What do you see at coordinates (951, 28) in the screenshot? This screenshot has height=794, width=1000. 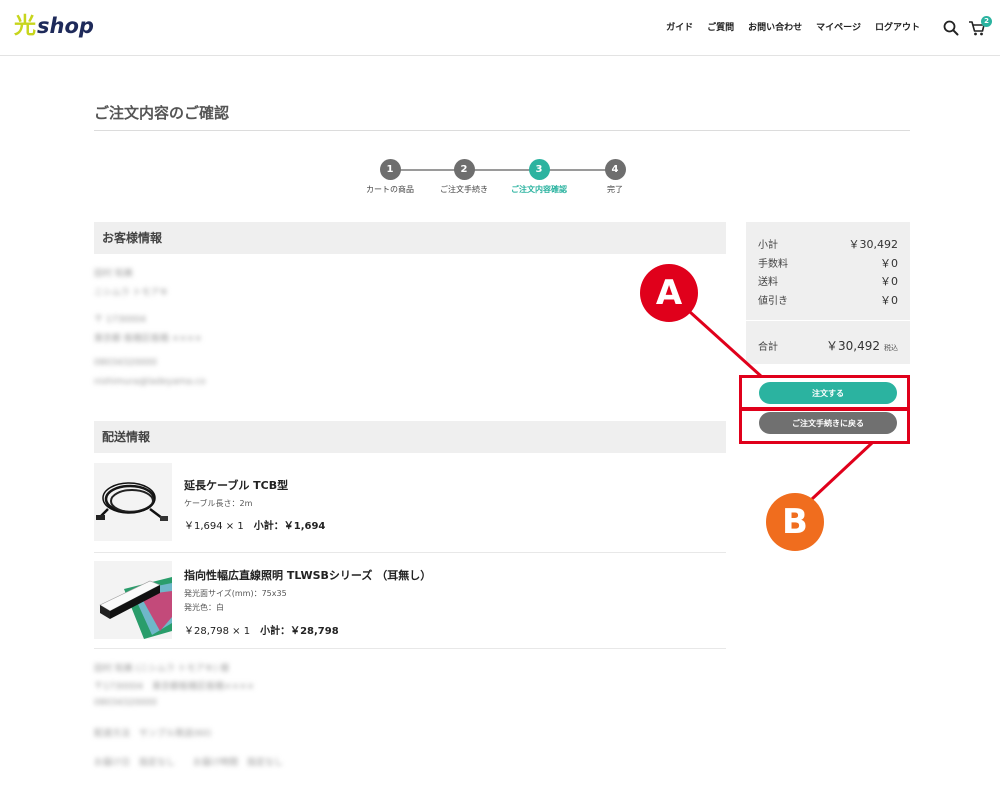 I see `search-icon` at bounding box center [951, 28].